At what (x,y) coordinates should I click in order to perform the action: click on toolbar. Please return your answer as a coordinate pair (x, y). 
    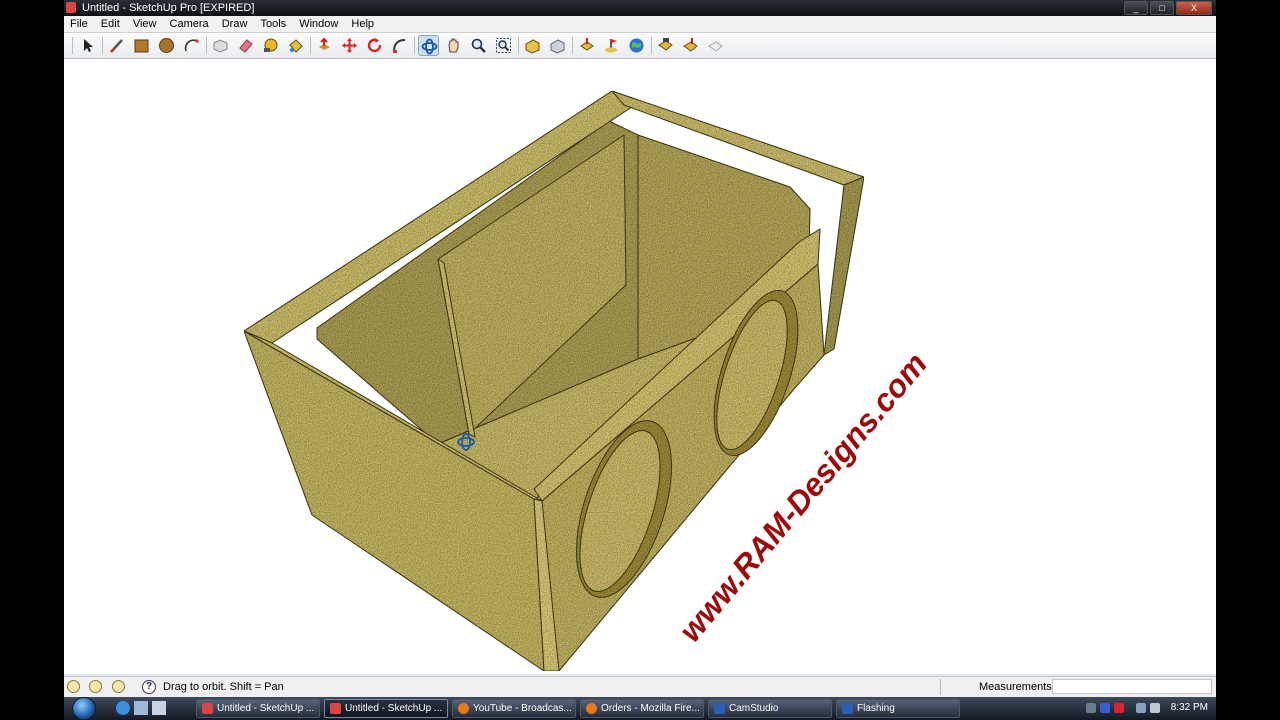
    Looking at the image, I should click on (640, 46).